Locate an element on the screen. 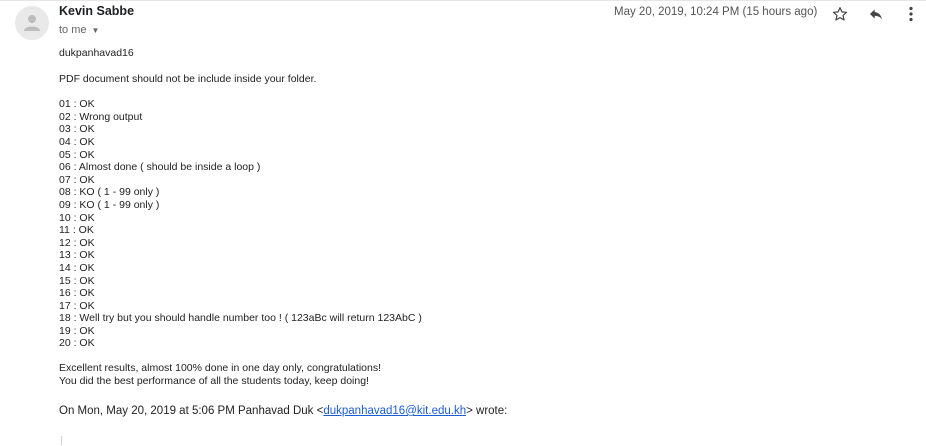  result-line: 02 : Wrong output is located at coordinates (101, 116).